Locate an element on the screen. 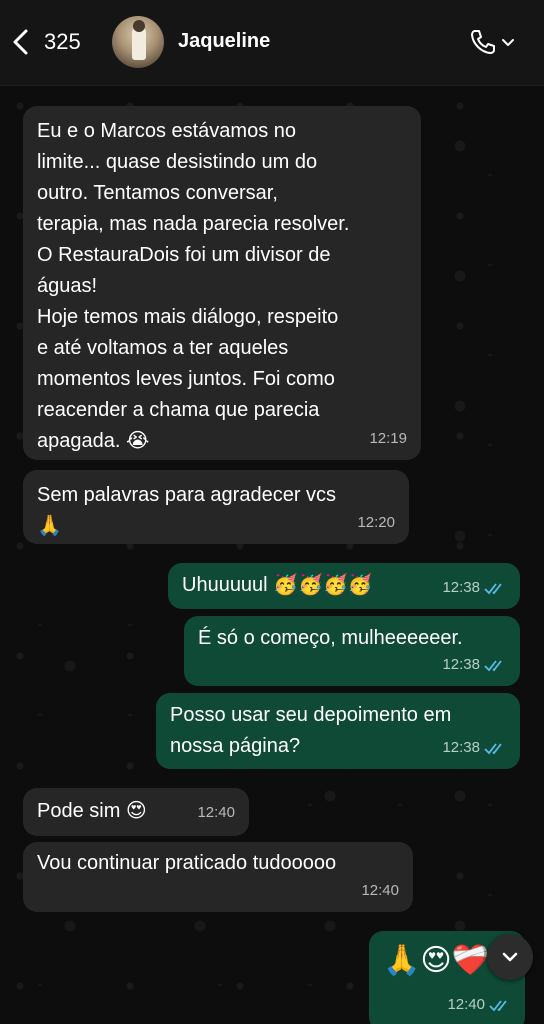  avatar is located at coordinates (138, 42).